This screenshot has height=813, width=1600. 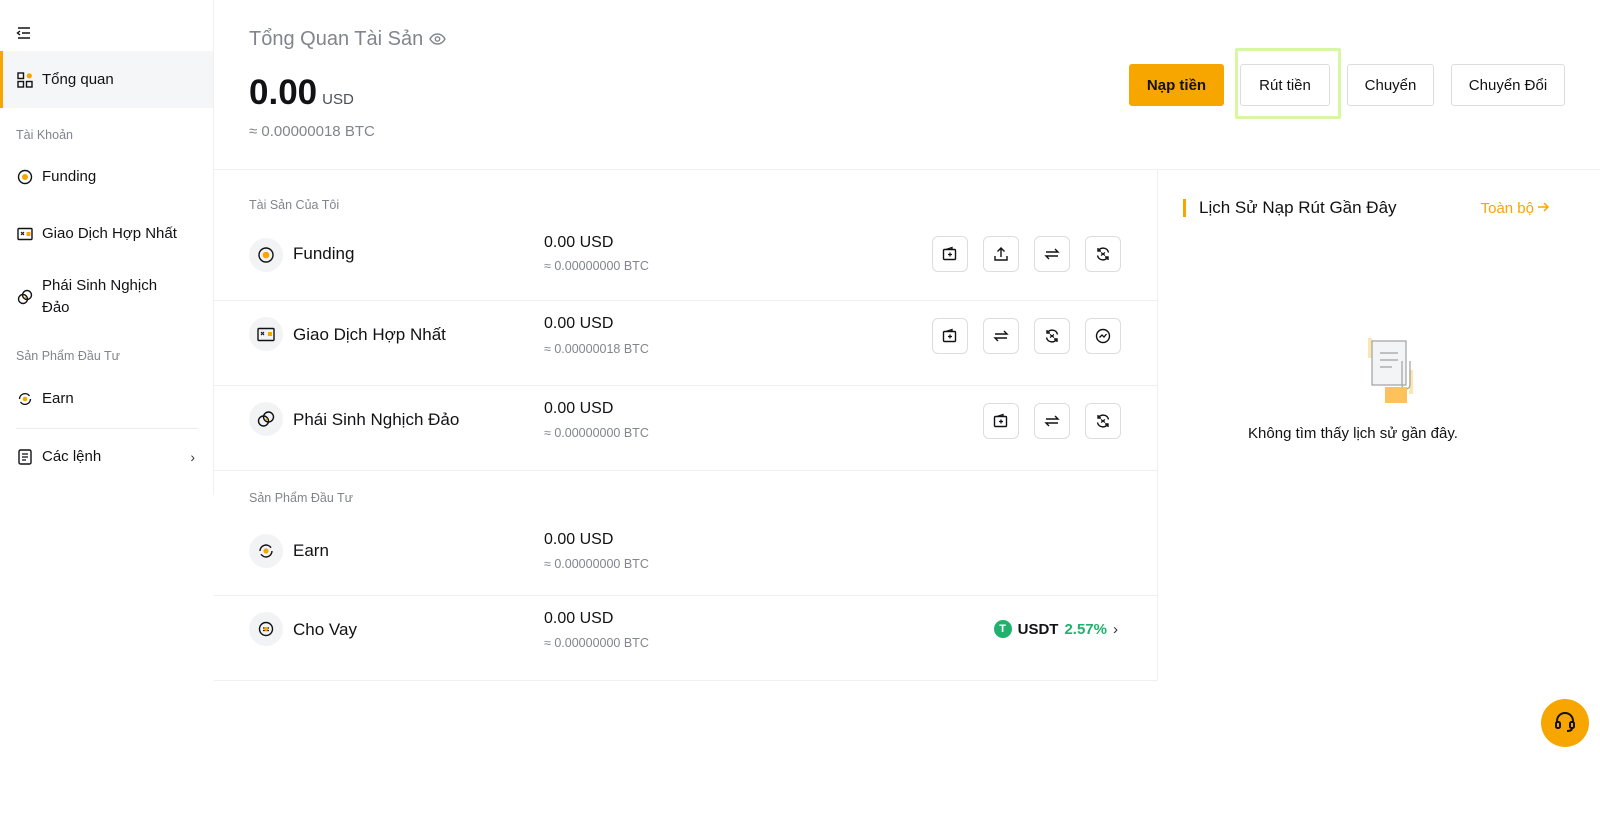 I want to click on section-my-assets: Tài Sản Của Tôi, so click(x=294, y=205).